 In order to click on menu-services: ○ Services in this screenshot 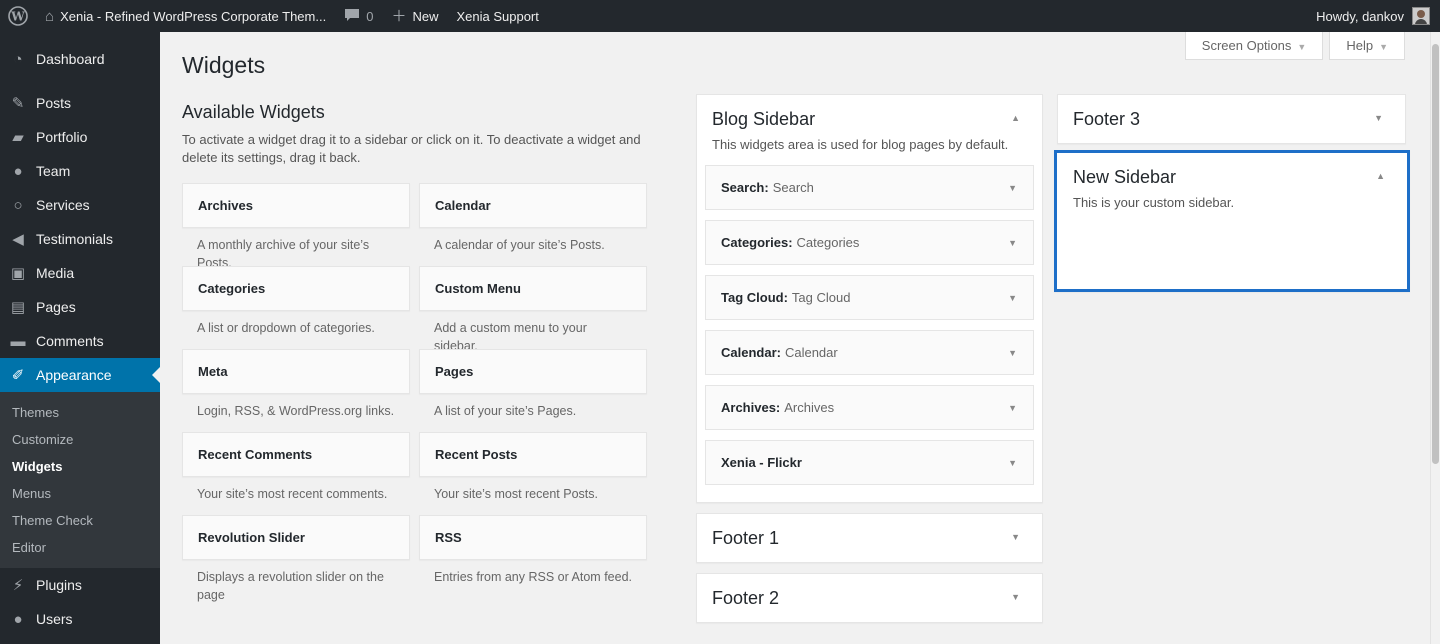, I will do `click(80, 205)`.